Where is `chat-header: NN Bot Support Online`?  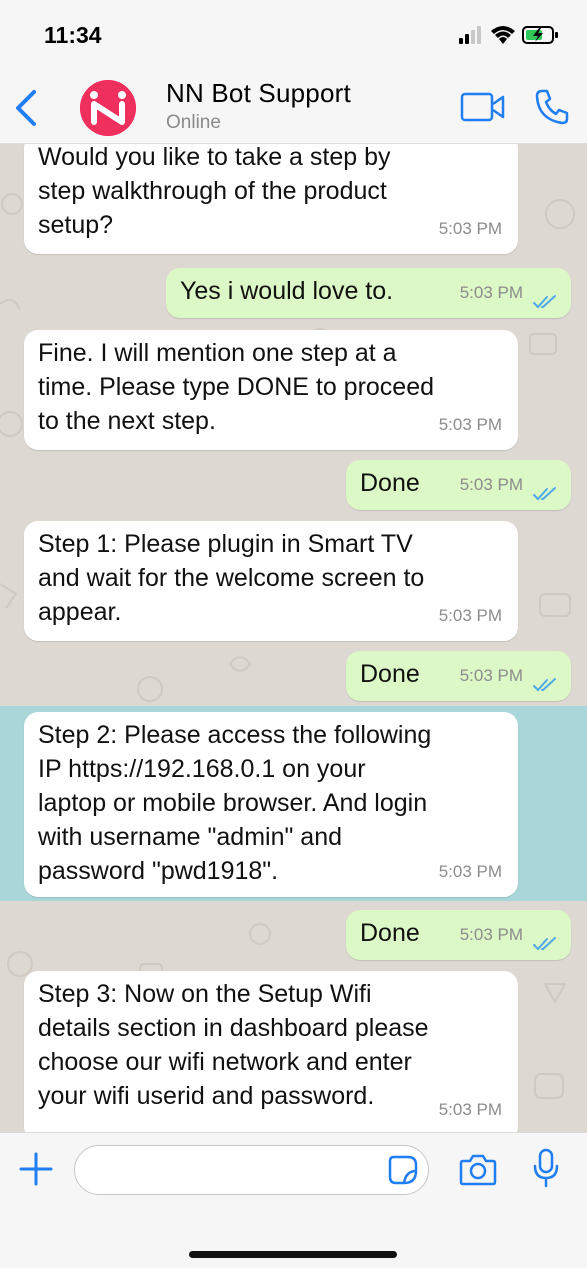 chat-header: NN Bot Support Online is located at coordinates (293, 108).